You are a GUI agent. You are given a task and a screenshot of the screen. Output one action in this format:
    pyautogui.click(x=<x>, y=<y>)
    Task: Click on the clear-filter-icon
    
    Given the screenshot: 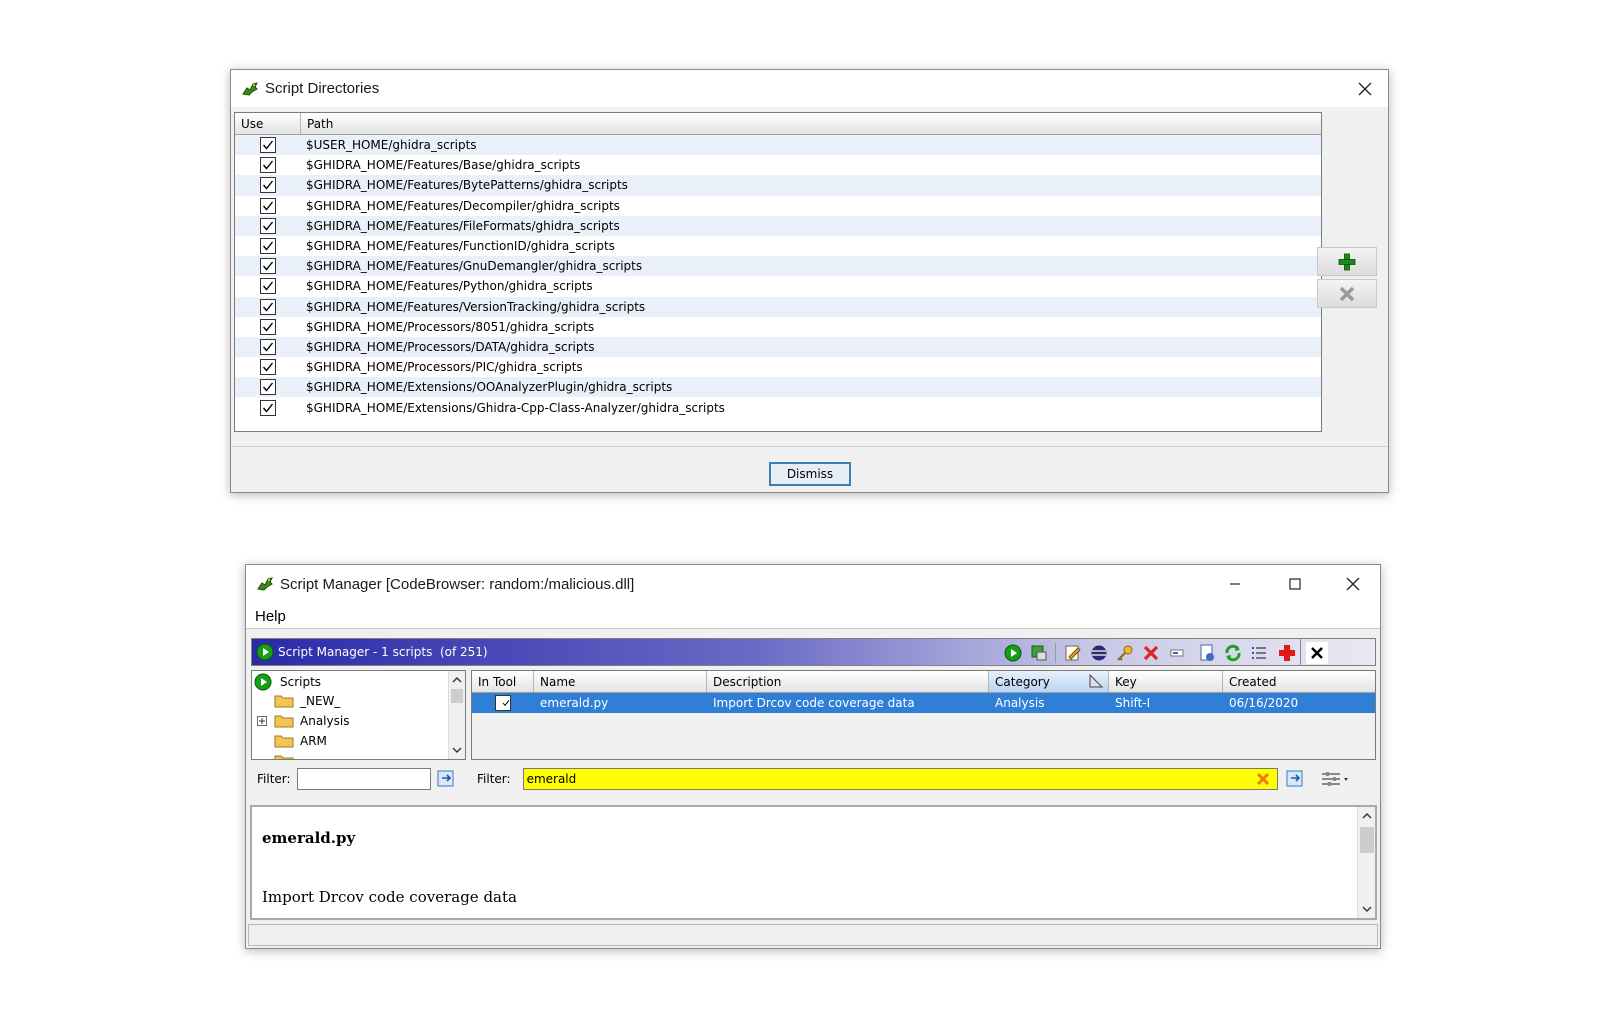 What is the action you would take?
    pyautogui.click(x=1263, y=779)
    